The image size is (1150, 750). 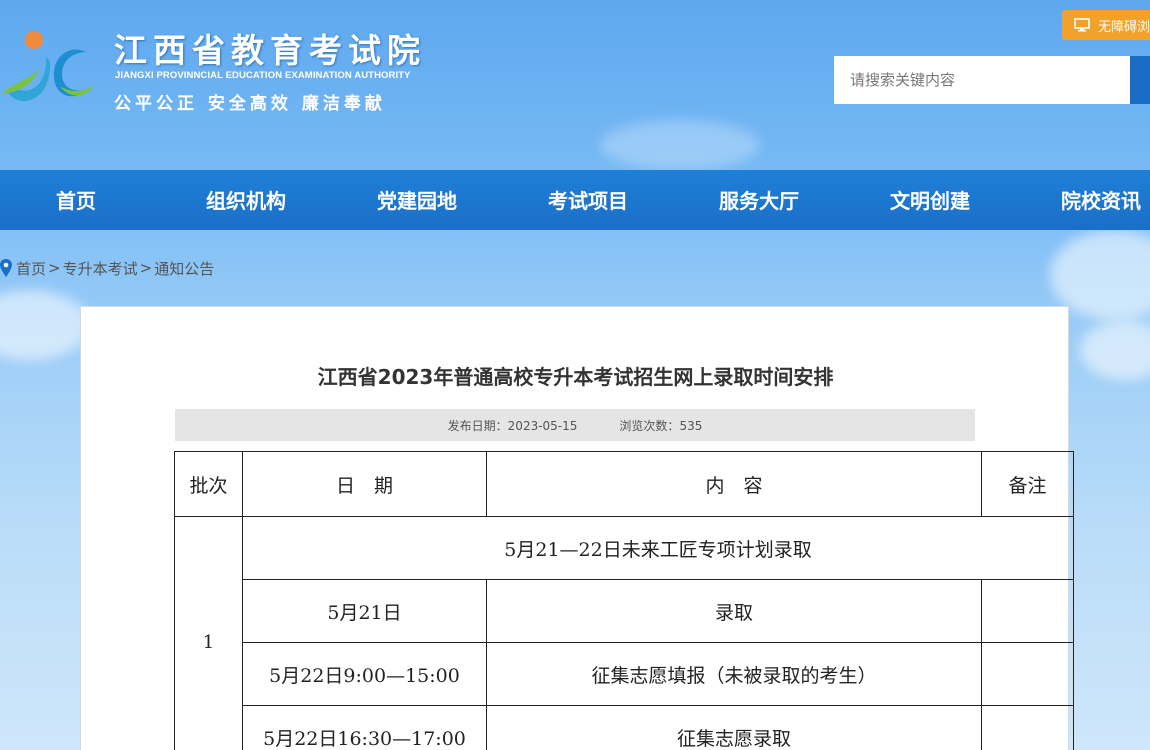 What do you see at coordinates (1140, 80) in the screenshot?
I see `search-button` at bounding box center [1140, 80].